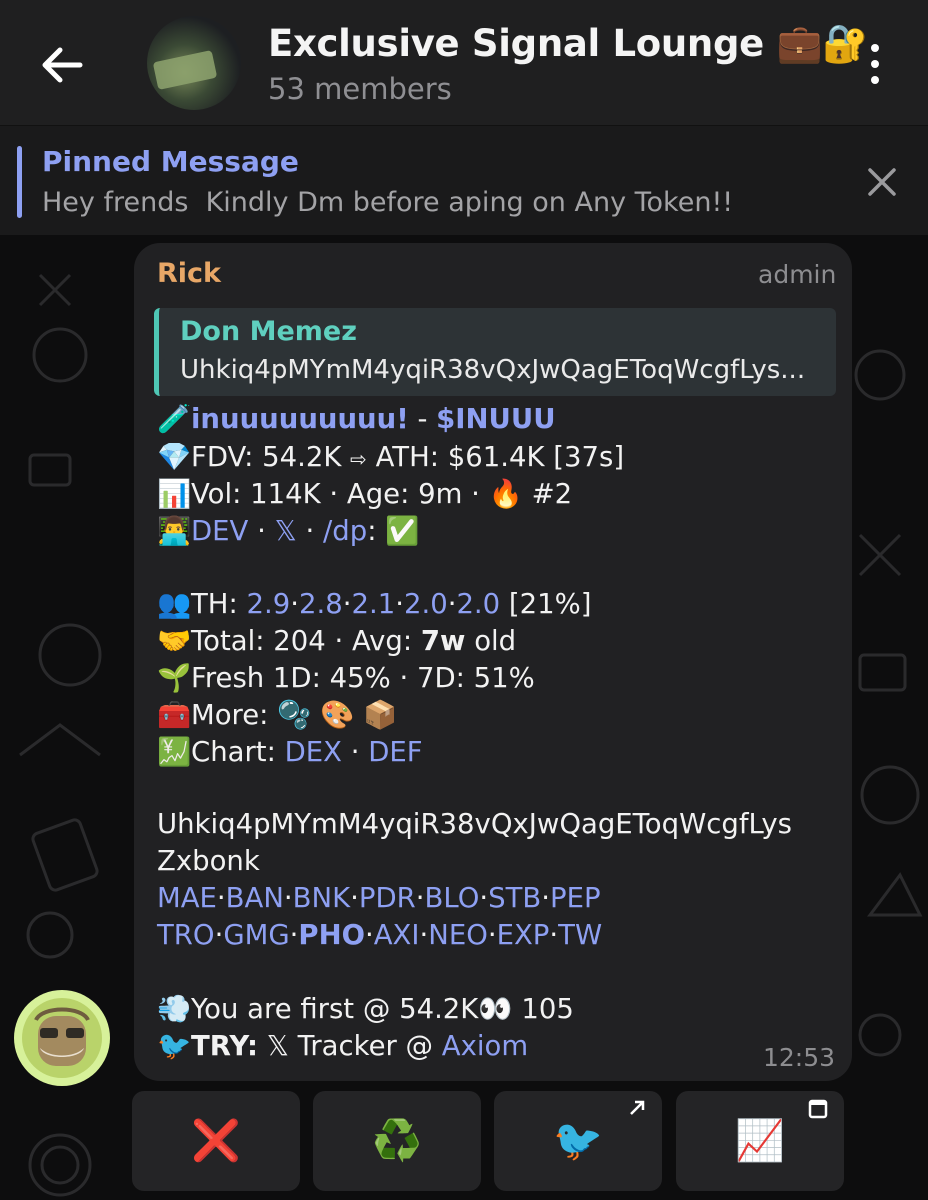  What do you see at coordinates (331, 935) in the screenshot?
I see `quick-link: PHO` at bounding box center [331, 935].